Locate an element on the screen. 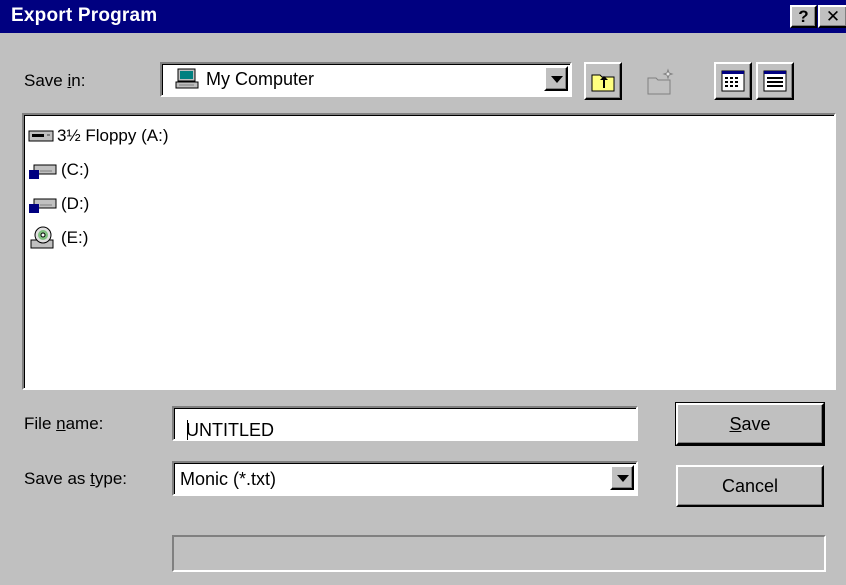 Image resolution: width=846 pixels, height=585 pixels. list-item: (D:) is located at coordinates (58, 204).